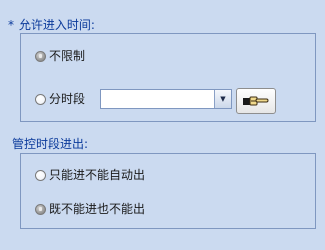 The image size is (325, 250). I want to click on radio-exit-only: 只能进不能自动出, so click(90, 175).